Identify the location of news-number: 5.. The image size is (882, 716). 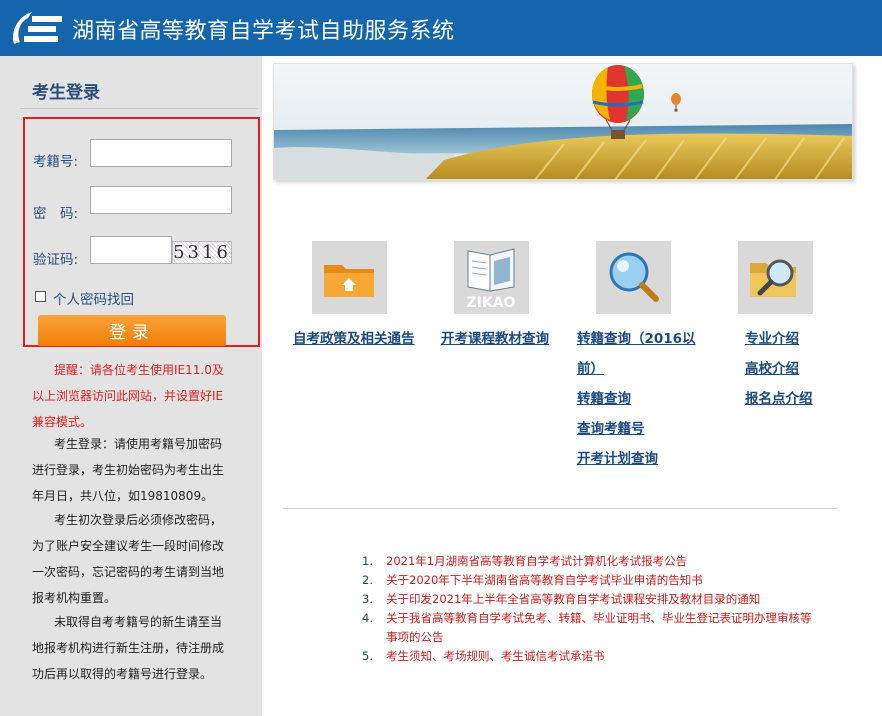
(367, 656).